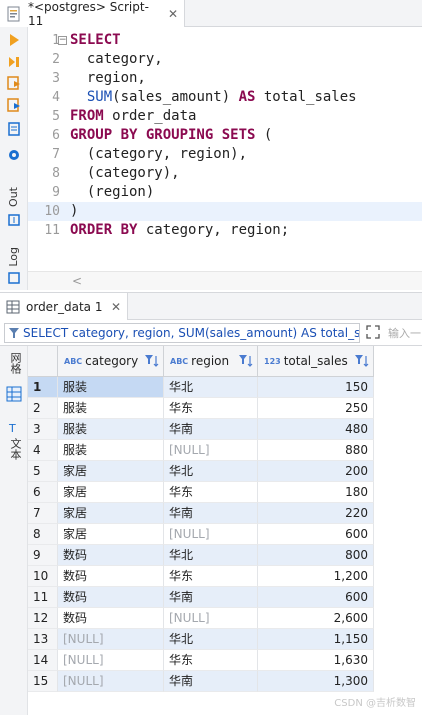 The width and height of the screenshot is (422, 715). What do you see at coordinates (13, 197) in the screenshot?
I see `output-panel-toggle: Out` at bounding box center [13, 197].